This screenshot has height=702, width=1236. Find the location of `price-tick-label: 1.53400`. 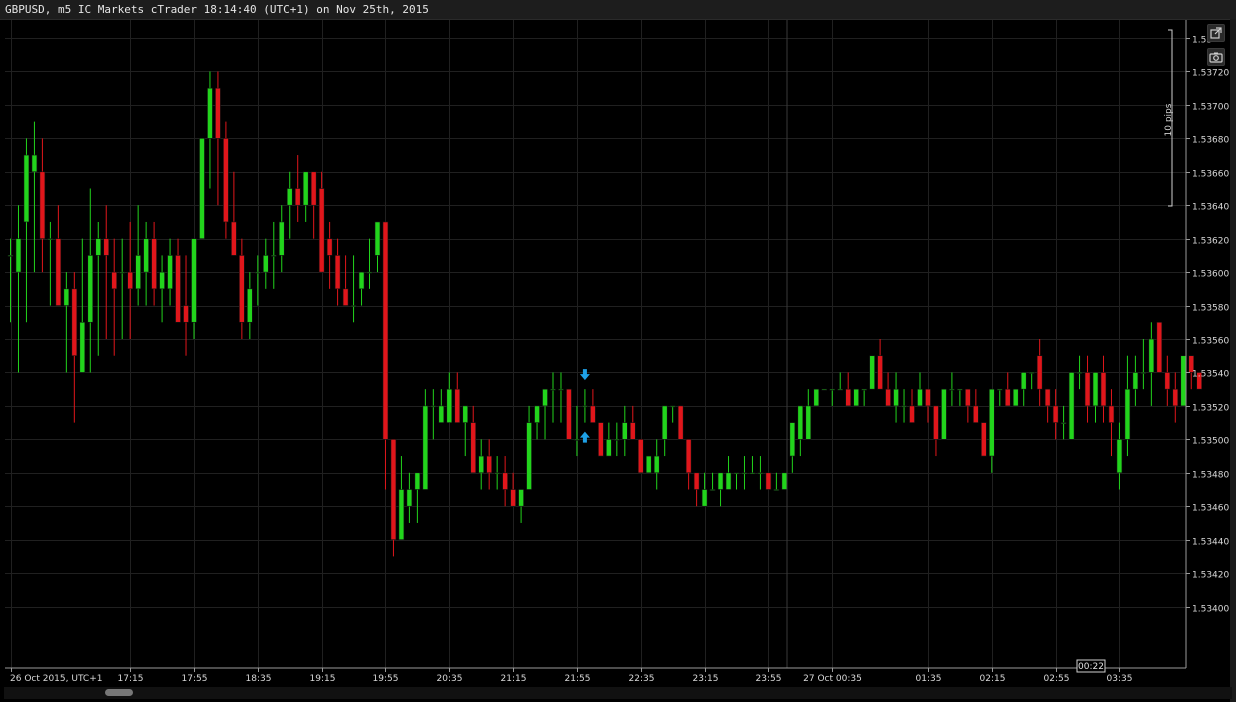

price-tick-label: 1.53400 is located at coordinates (1210, 610).